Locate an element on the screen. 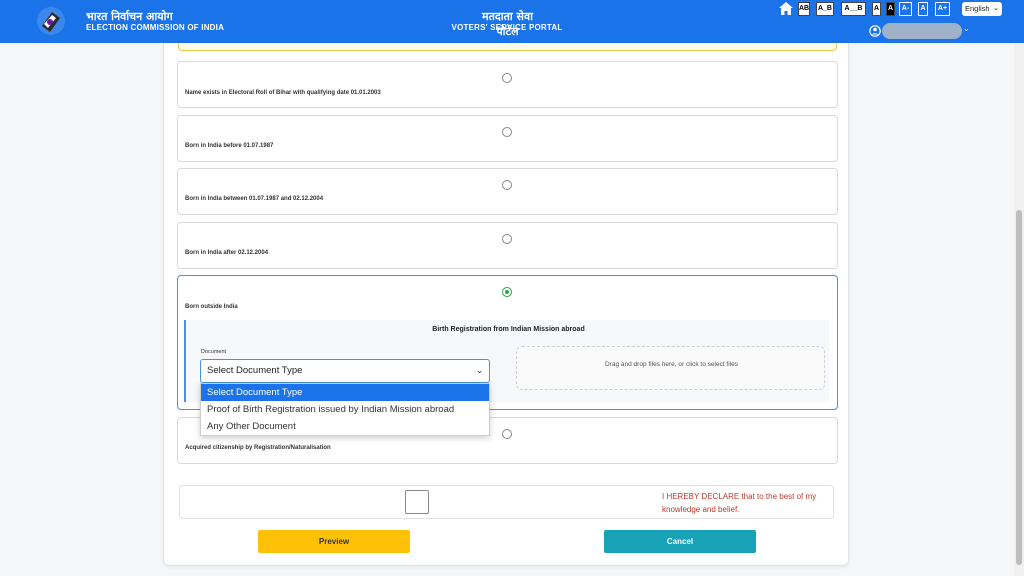 This screenshot has height=576, width=1024. option-card-born-before-1987: Born in India before 01.07.1987 is located at coordinates (507, 138).